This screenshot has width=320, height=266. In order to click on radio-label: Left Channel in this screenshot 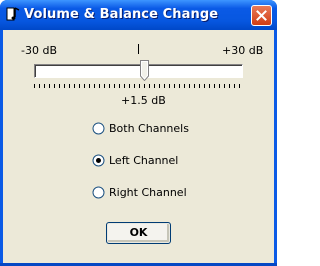, I will do `click(144, 160)`.